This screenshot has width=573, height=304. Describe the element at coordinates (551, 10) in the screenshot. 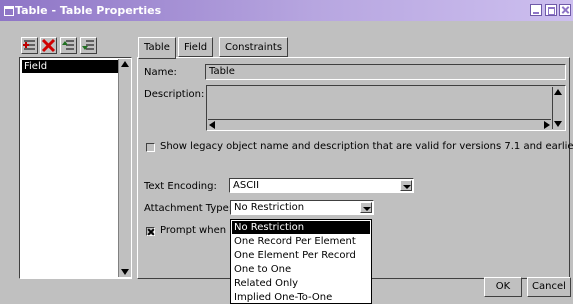

I see `maximize-button` at that location.